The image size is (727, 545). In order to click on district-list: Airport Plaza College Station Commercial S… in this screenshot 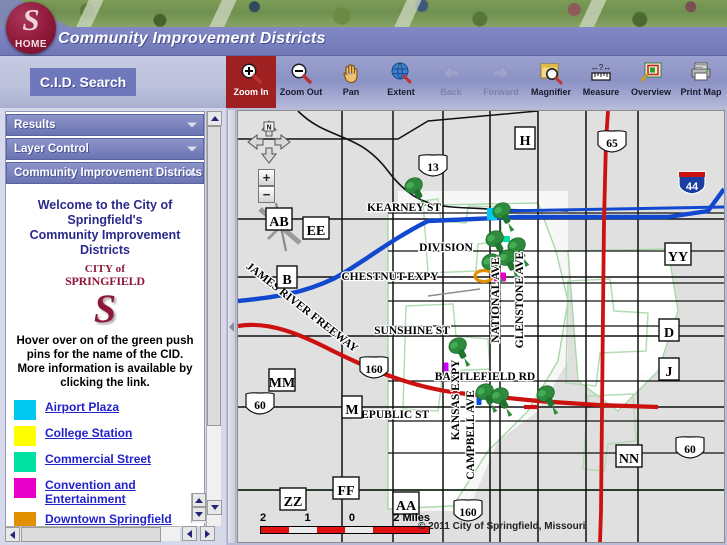, I will do `click(105, 464)`.